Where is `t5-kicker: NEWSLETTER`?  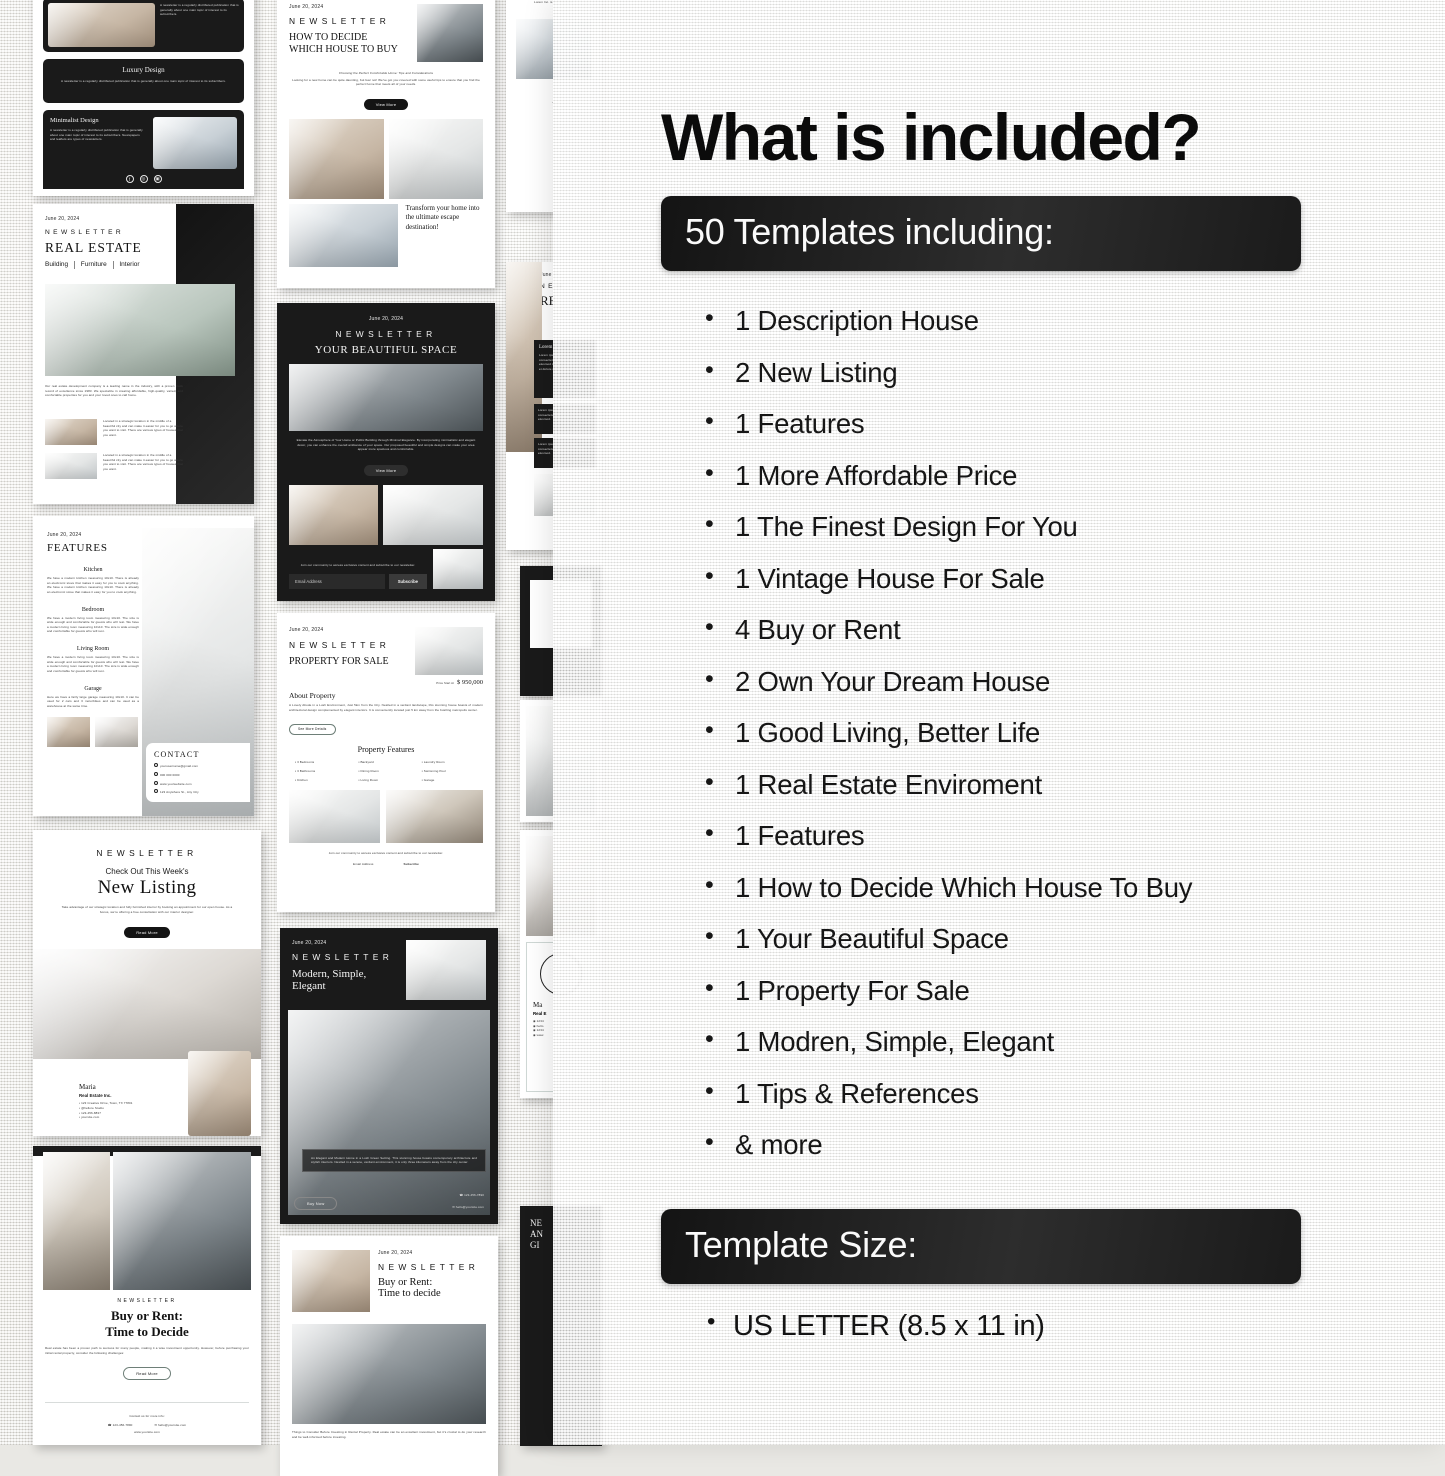 t5-kicker: NEWSLETTER is located at coordinates (147, 1301).